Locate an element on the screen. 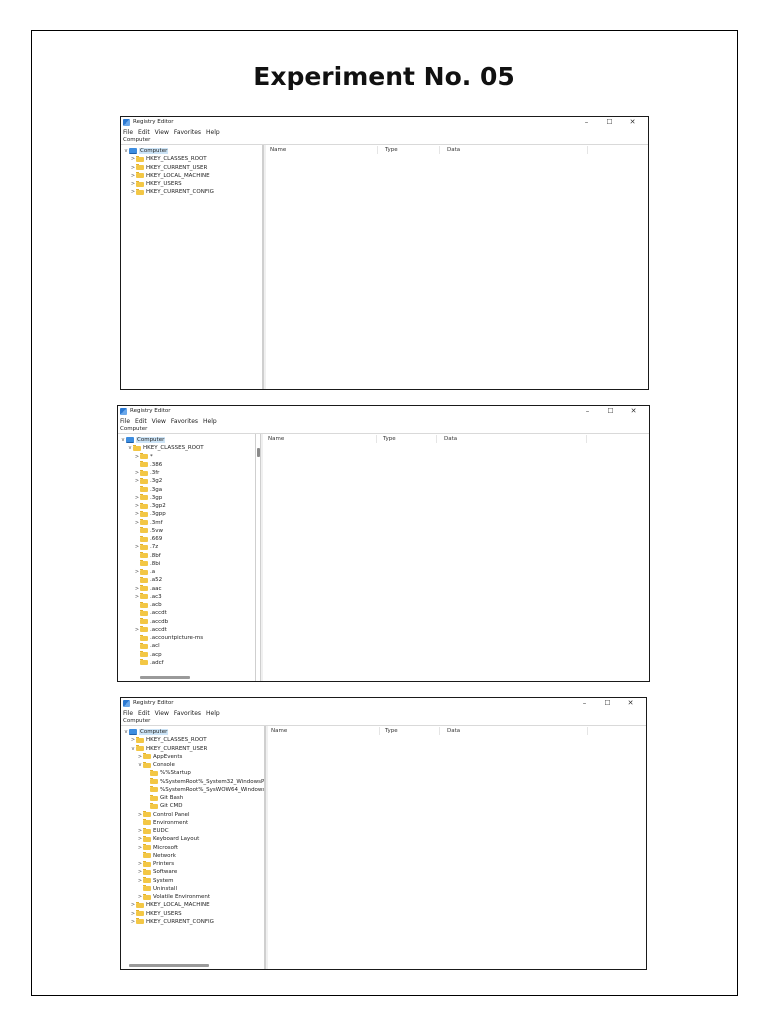 This screenshot has height=1024, width=768. tree-node: Environment is located at coordinates (162, 823).